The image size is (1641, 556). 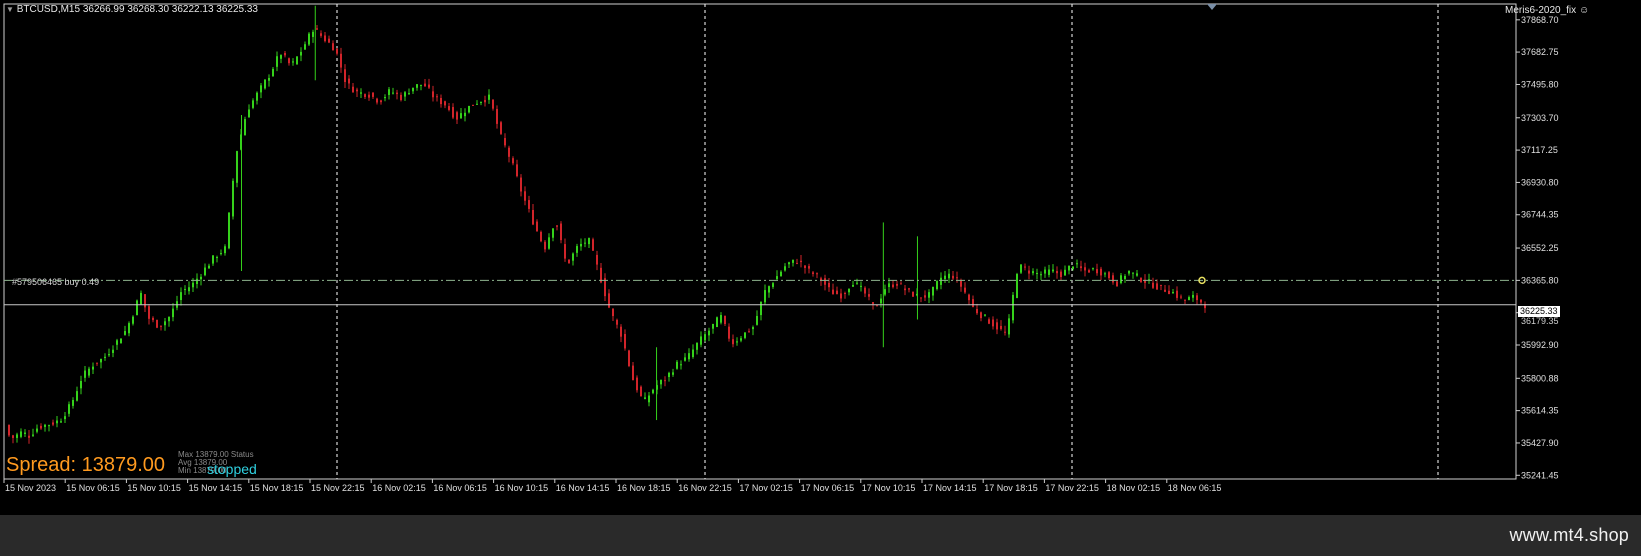 What do you see at coordinates (950, 488) in the screenshot?
I see `x-tick-label-15: 17 Nov 14:15` at bounding box center [950, 488].